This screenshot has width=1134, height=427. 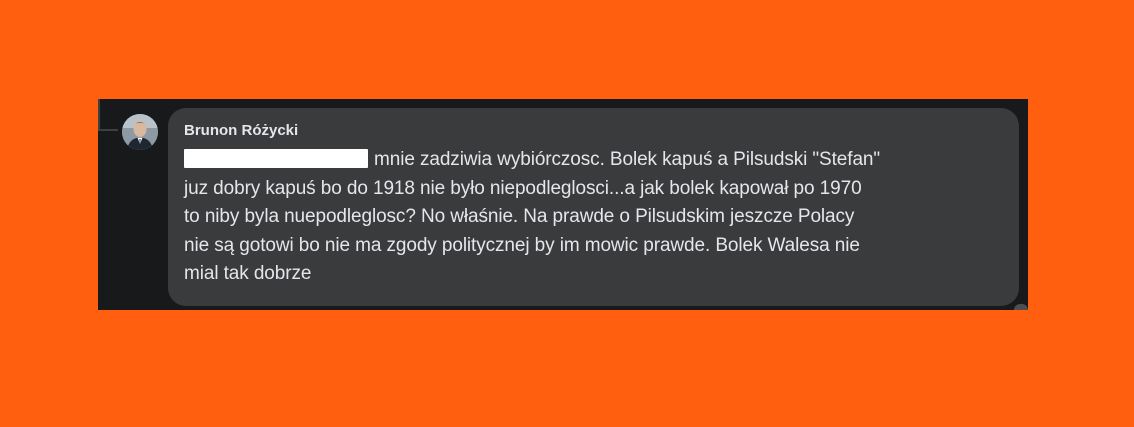 What do you see at coordinates (99, 115) in the screenshot?
I see `thread-connector-vertical` at bounding box center [99, 115].